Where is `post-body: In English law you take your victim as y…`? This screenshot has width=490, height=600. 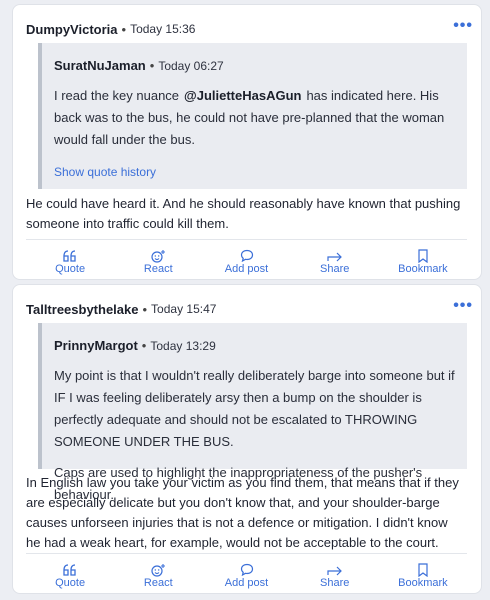 post-body: In English law you take your victim as y… is located at coordinates (242, 512).